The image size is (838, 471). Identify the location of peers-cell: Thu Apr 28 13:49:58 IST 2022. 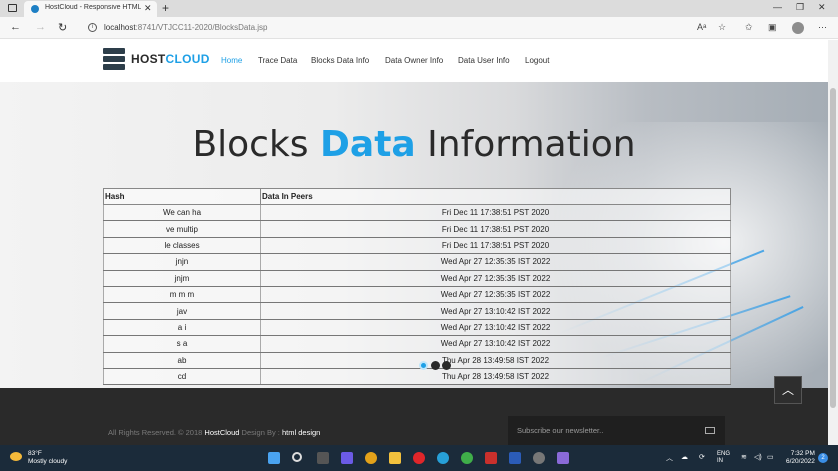
(495, 377).